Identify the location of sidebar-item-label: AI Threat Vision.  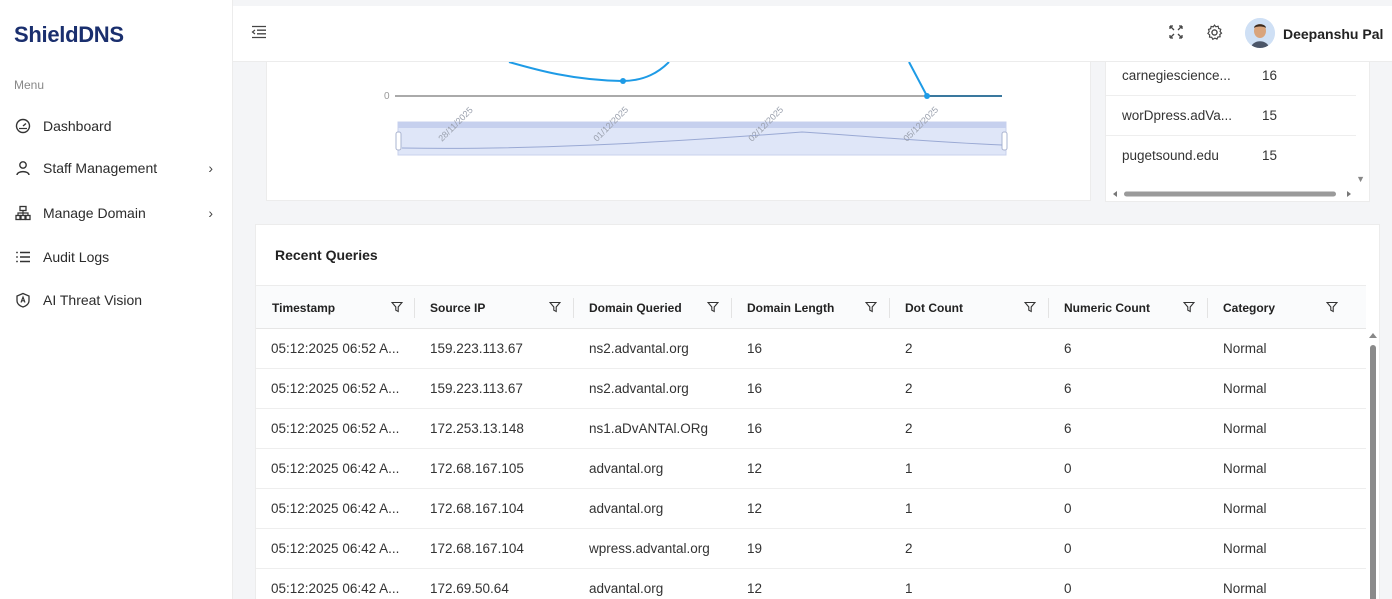
(93, 300).